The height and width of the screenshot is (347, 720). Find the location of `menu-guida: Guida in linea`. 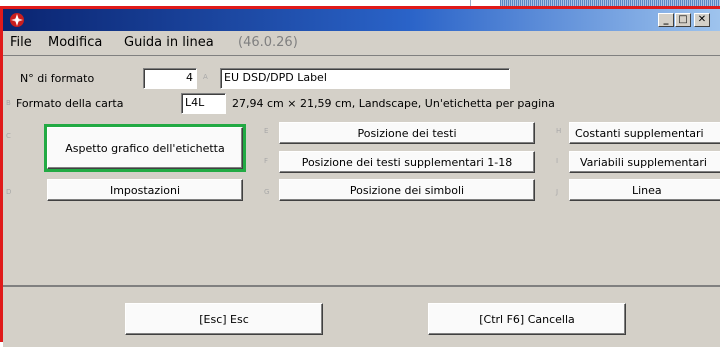

menu-guida: Guida in linea is located at coordinates (169, 42).